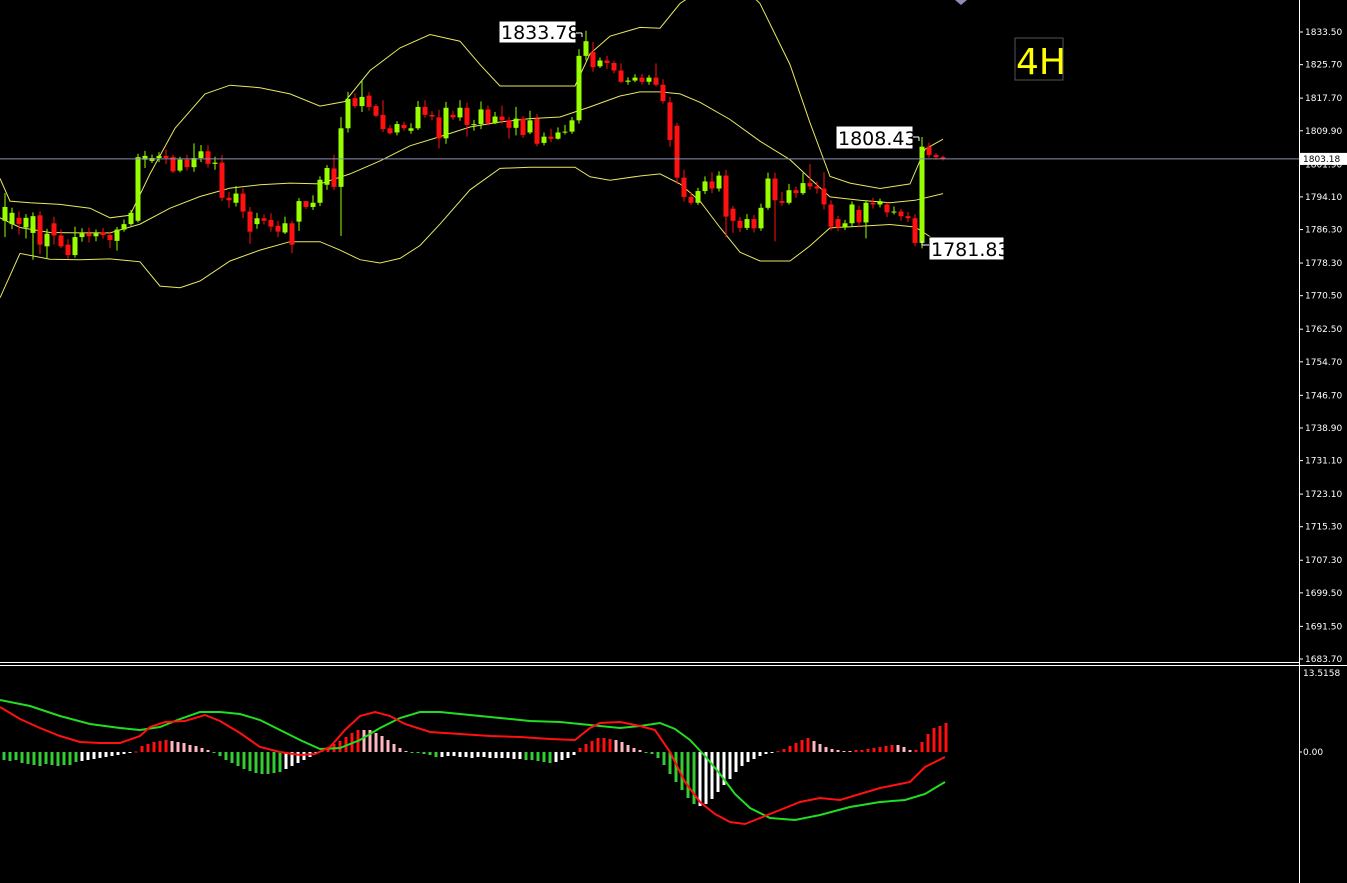 The height and width of the screenshot is (883, 1347). What do you see at coordinates (1323, 198) in the screenshot?
I see `price-tick-label: 1794.10` at bounding box center [1323, 198].